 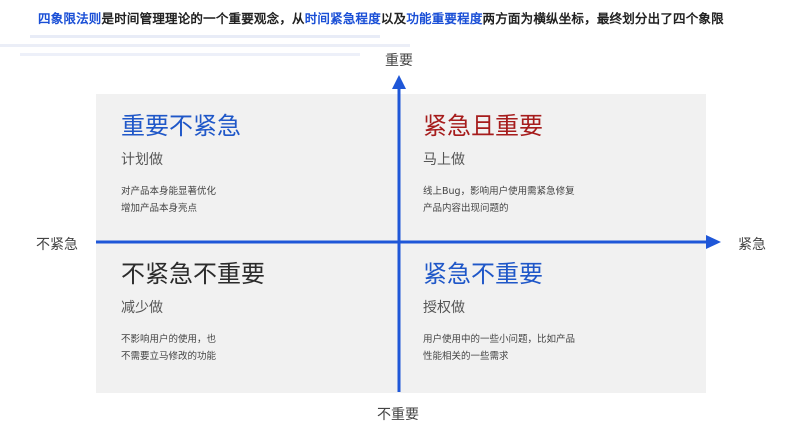 I want to click on quadrant-desc-line: 不影响用户的使用，也, so click(x=169, y=339).